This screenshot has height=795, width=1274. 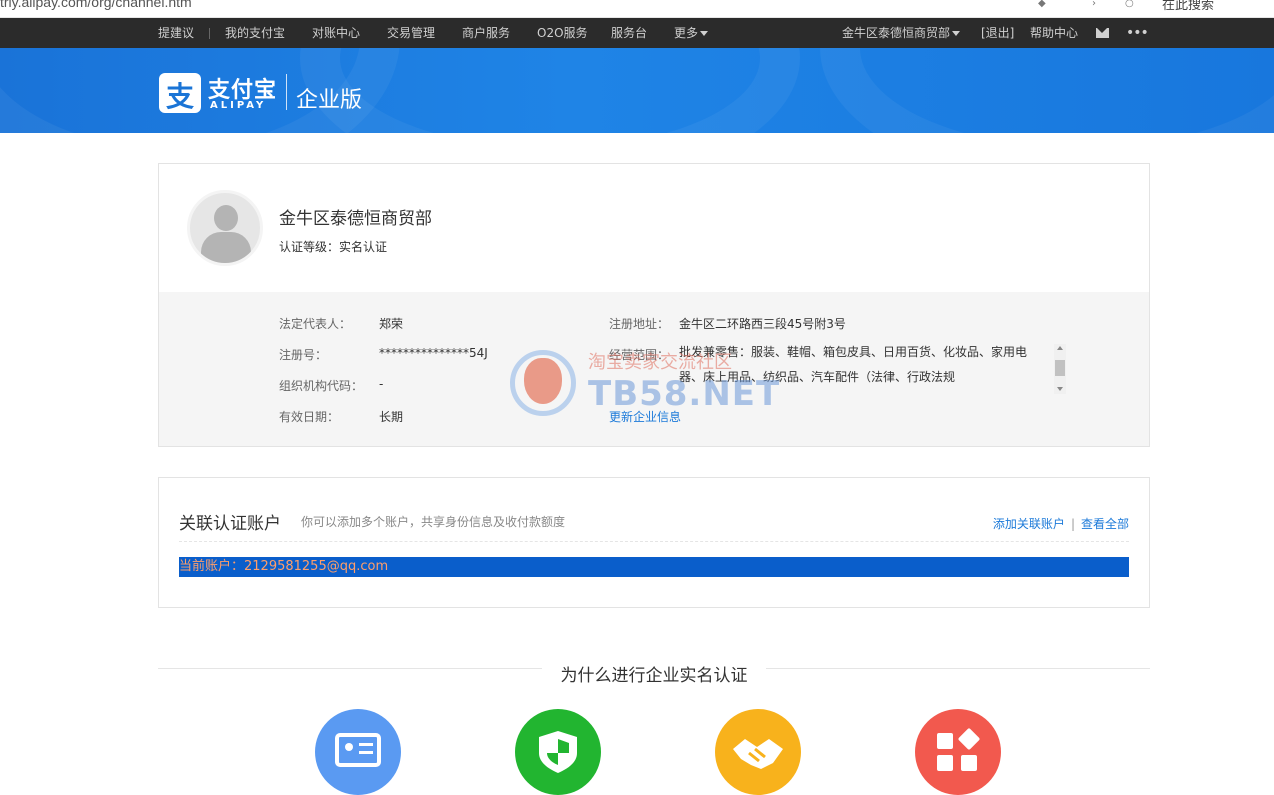 What do you see at coordinates (286, 92) in the screenshot?
I see `logo-divider` at bounding box center [286, 92].